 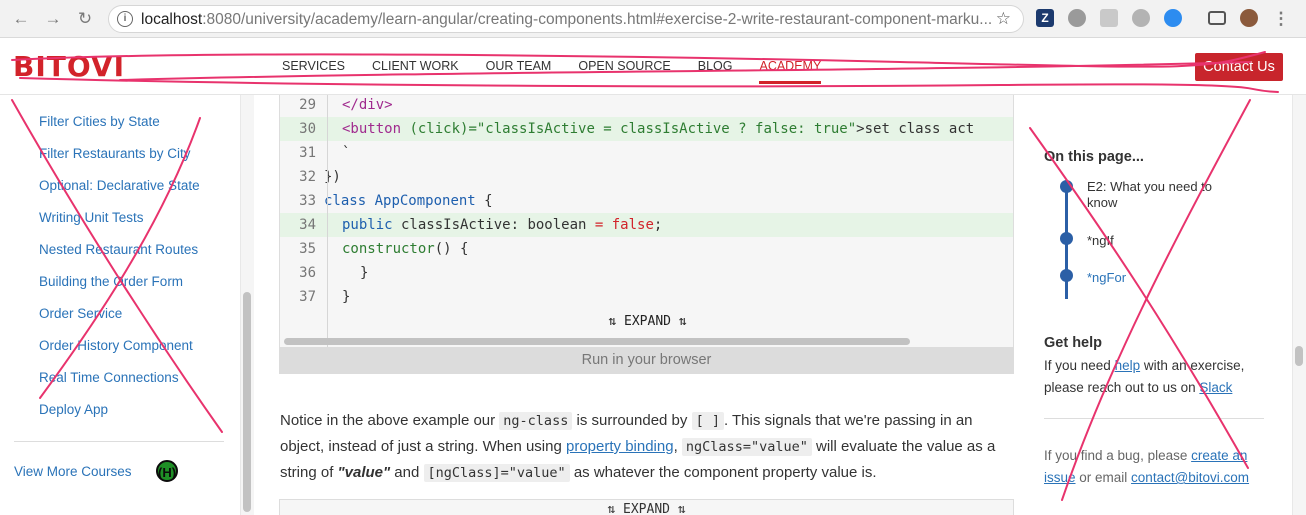 What do you see at coordinates (632, 420) in the screenshot?
I see `prose-text: is surrounded by` at bounding box center [632, 420].